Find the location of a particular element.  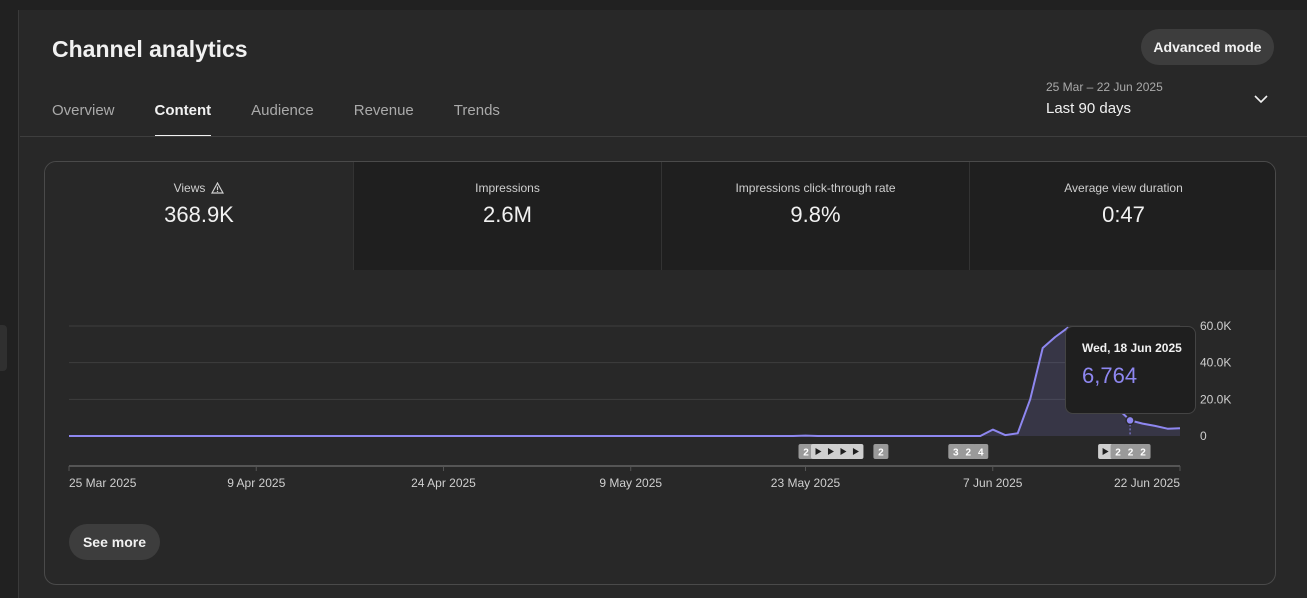

x-tick-label: 22 Jun 2025 is located at coordinates (1147, 483).